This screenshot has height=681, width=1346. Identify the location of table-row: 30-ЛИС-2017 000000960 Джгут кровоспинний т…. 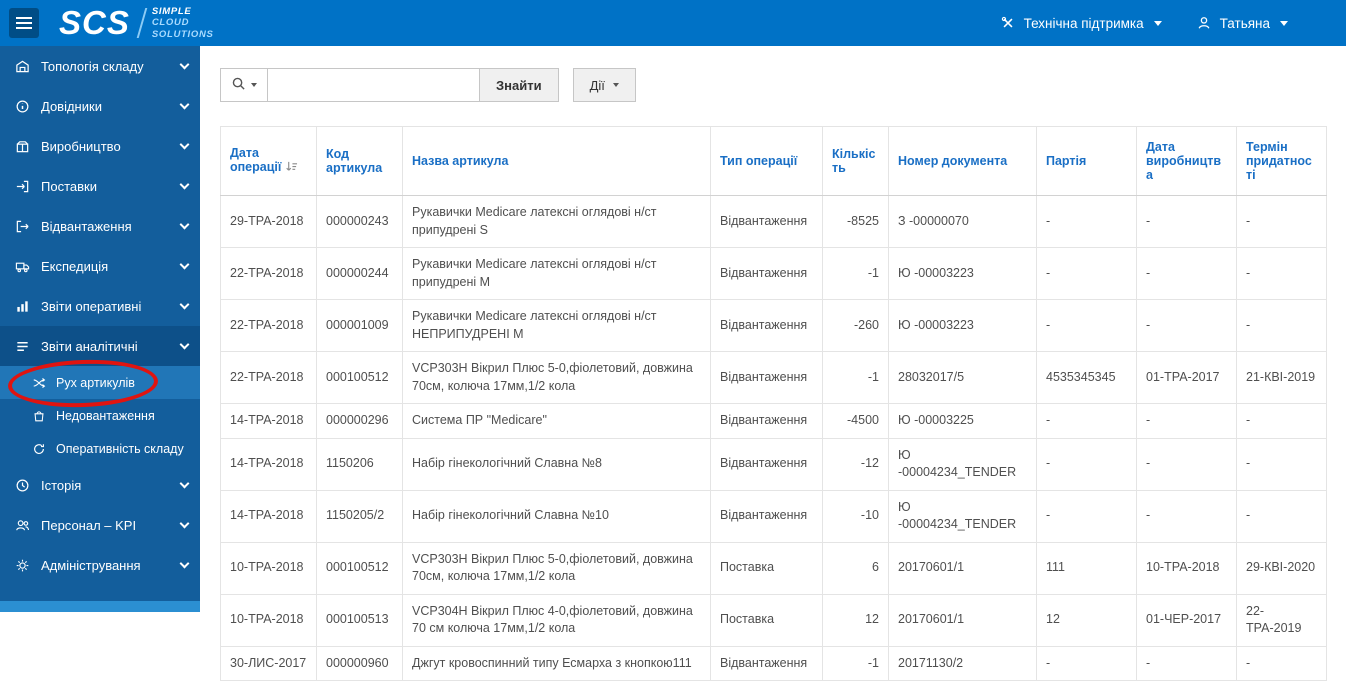
(773, 663).